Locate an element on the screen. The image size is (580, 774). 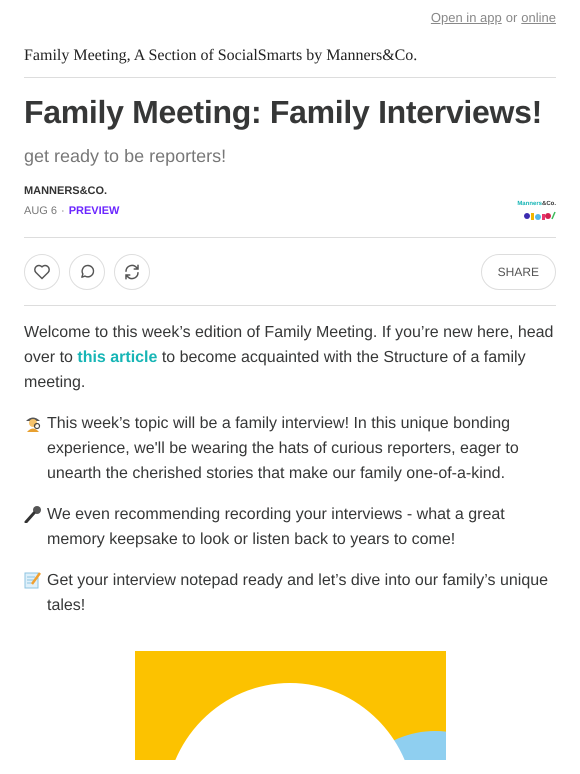
or-text: or is located at coordinates (512, 17).